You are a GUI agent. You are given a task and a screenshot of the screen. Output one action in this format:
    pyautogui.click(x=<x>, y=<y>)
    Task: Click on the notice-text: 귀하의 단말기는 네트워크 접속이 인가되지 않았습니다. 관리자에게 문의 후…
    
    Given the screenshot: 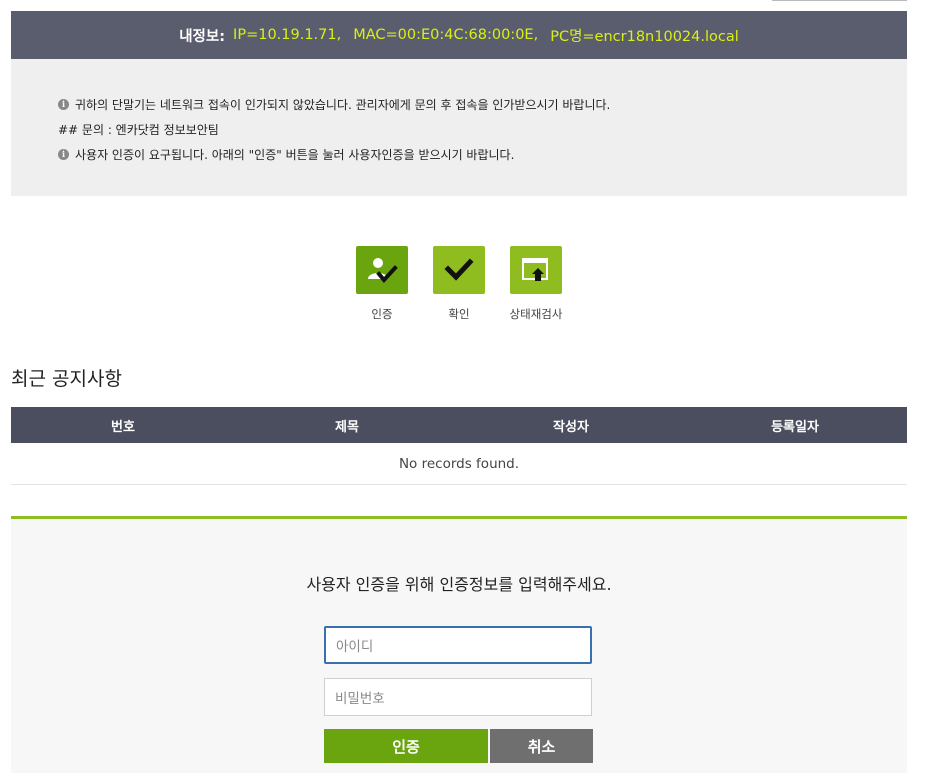 What is the action you would take?
    pyautogui.click(x=343, y=105)
    